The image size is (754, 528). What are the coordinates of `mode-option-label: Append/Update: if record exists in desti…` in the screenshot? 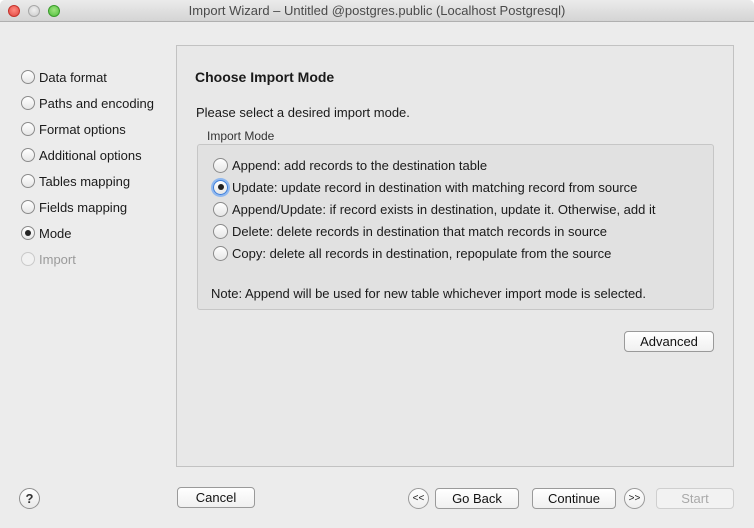 It's located at (444, 209).